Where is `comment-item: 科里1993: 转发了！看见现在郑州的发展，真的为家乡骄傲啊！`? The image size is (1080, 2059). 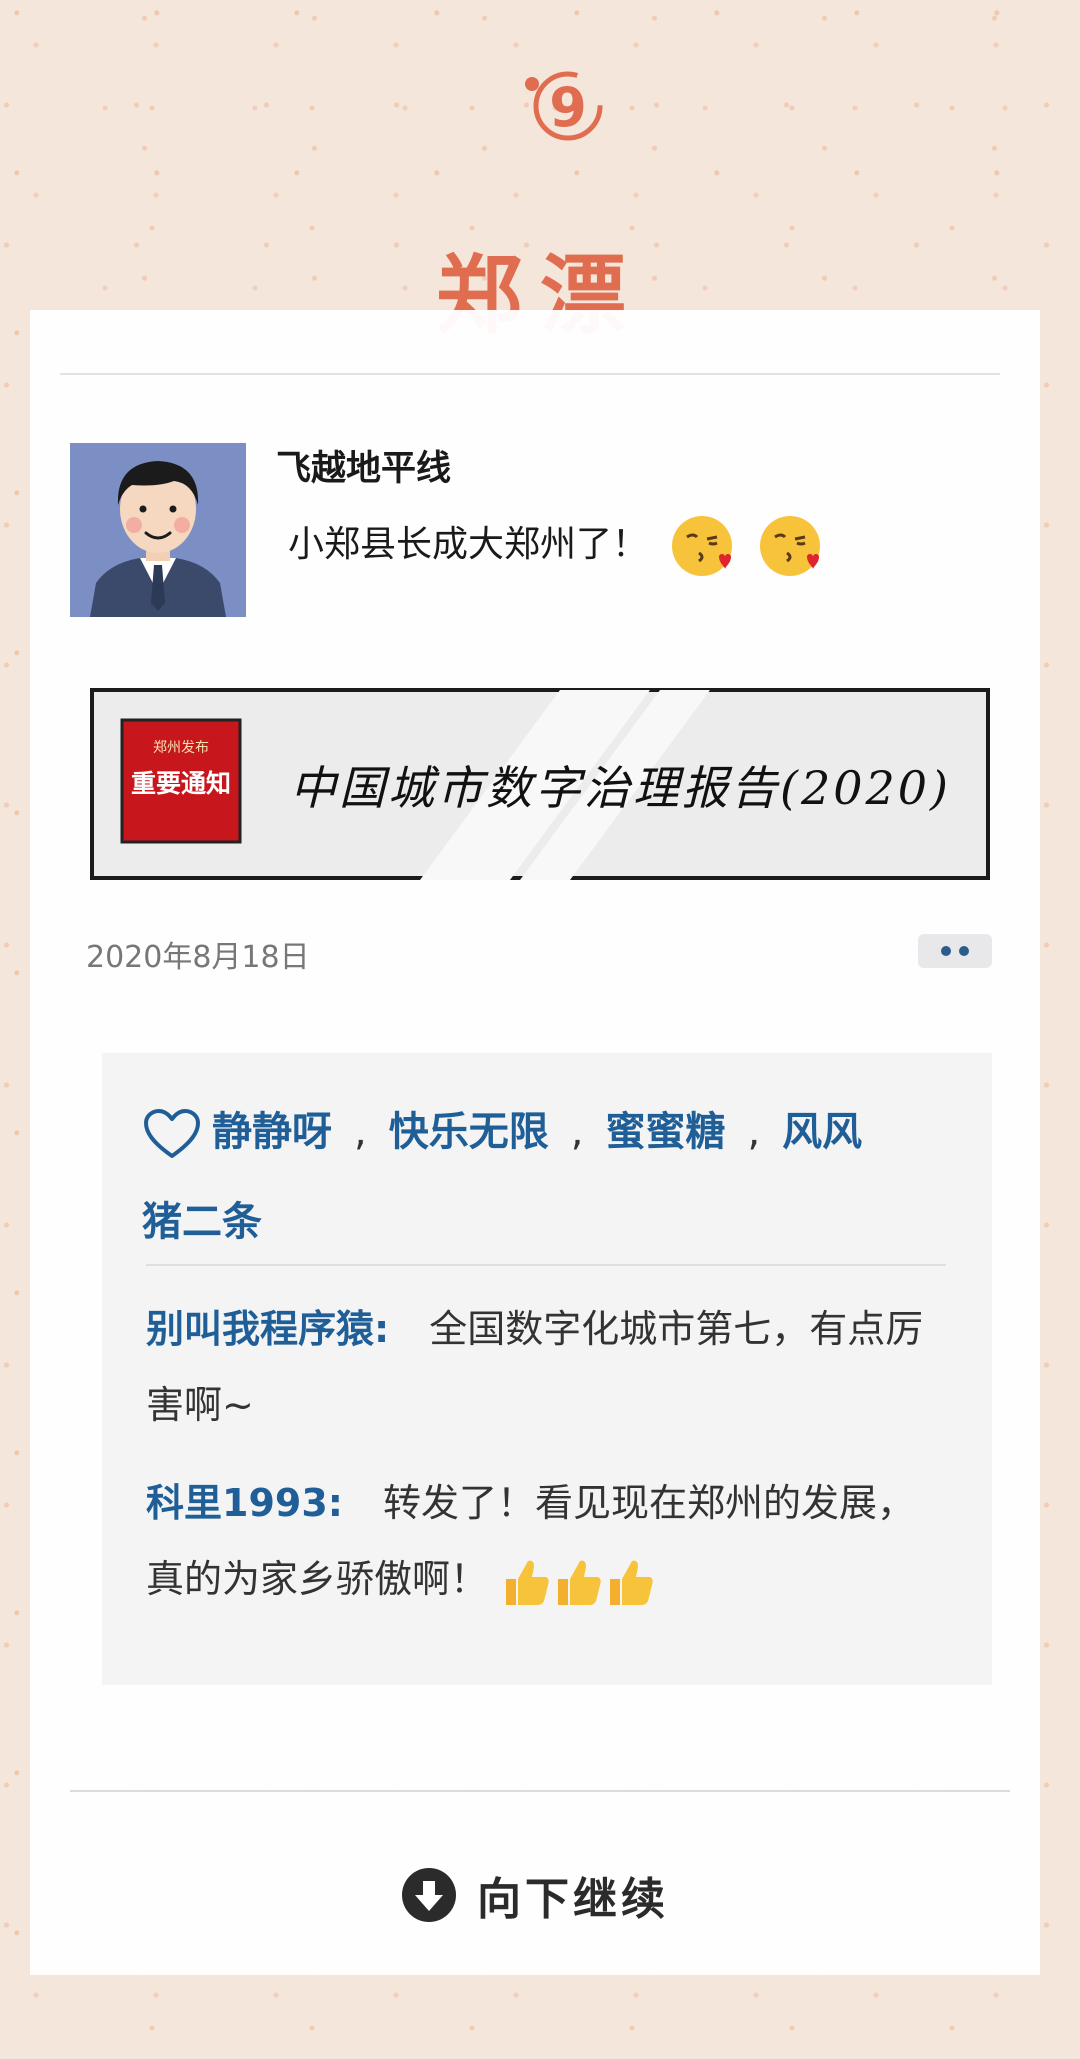 comment-item: 科里1993: 转发了！看见现在郑州的发展，真的为家乡骄傲啊！ is located at coordinates (546, 1541).